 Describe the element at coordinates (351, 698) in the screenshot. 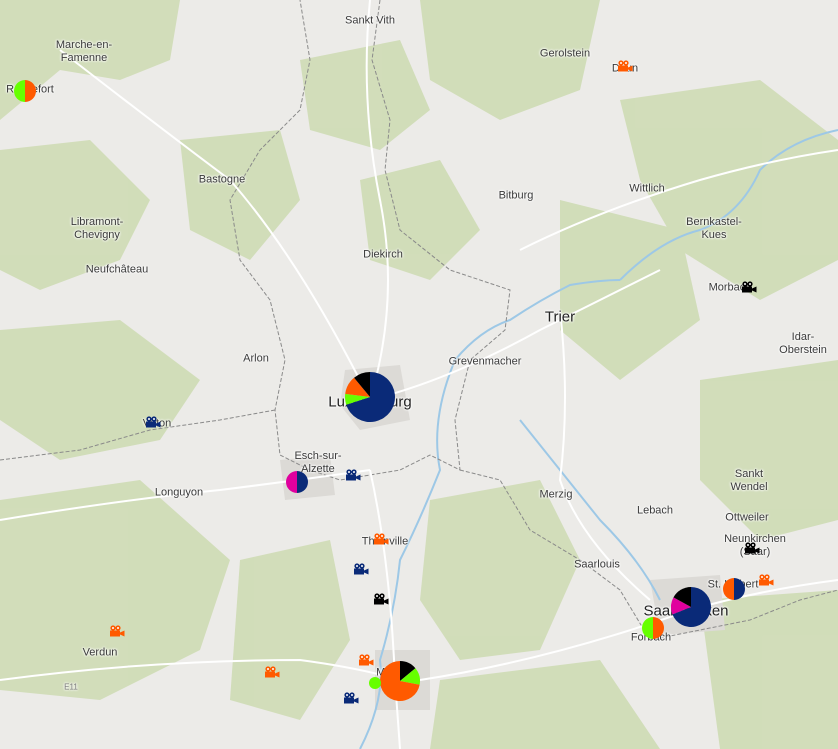

I see `cinema-icon-metz-south` at that location.